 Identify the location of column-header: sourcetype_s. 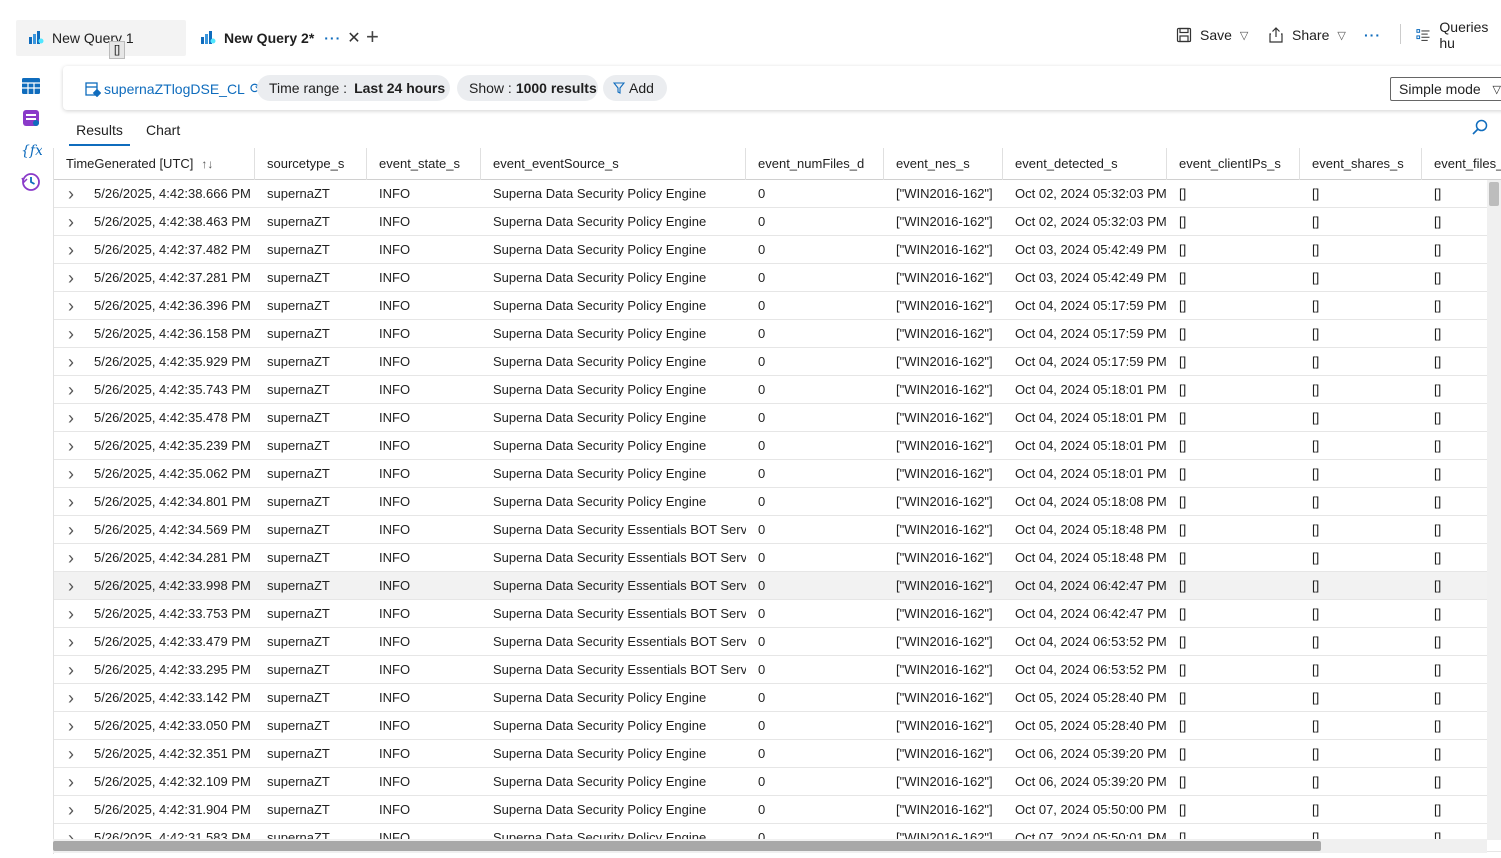
(311, 164).